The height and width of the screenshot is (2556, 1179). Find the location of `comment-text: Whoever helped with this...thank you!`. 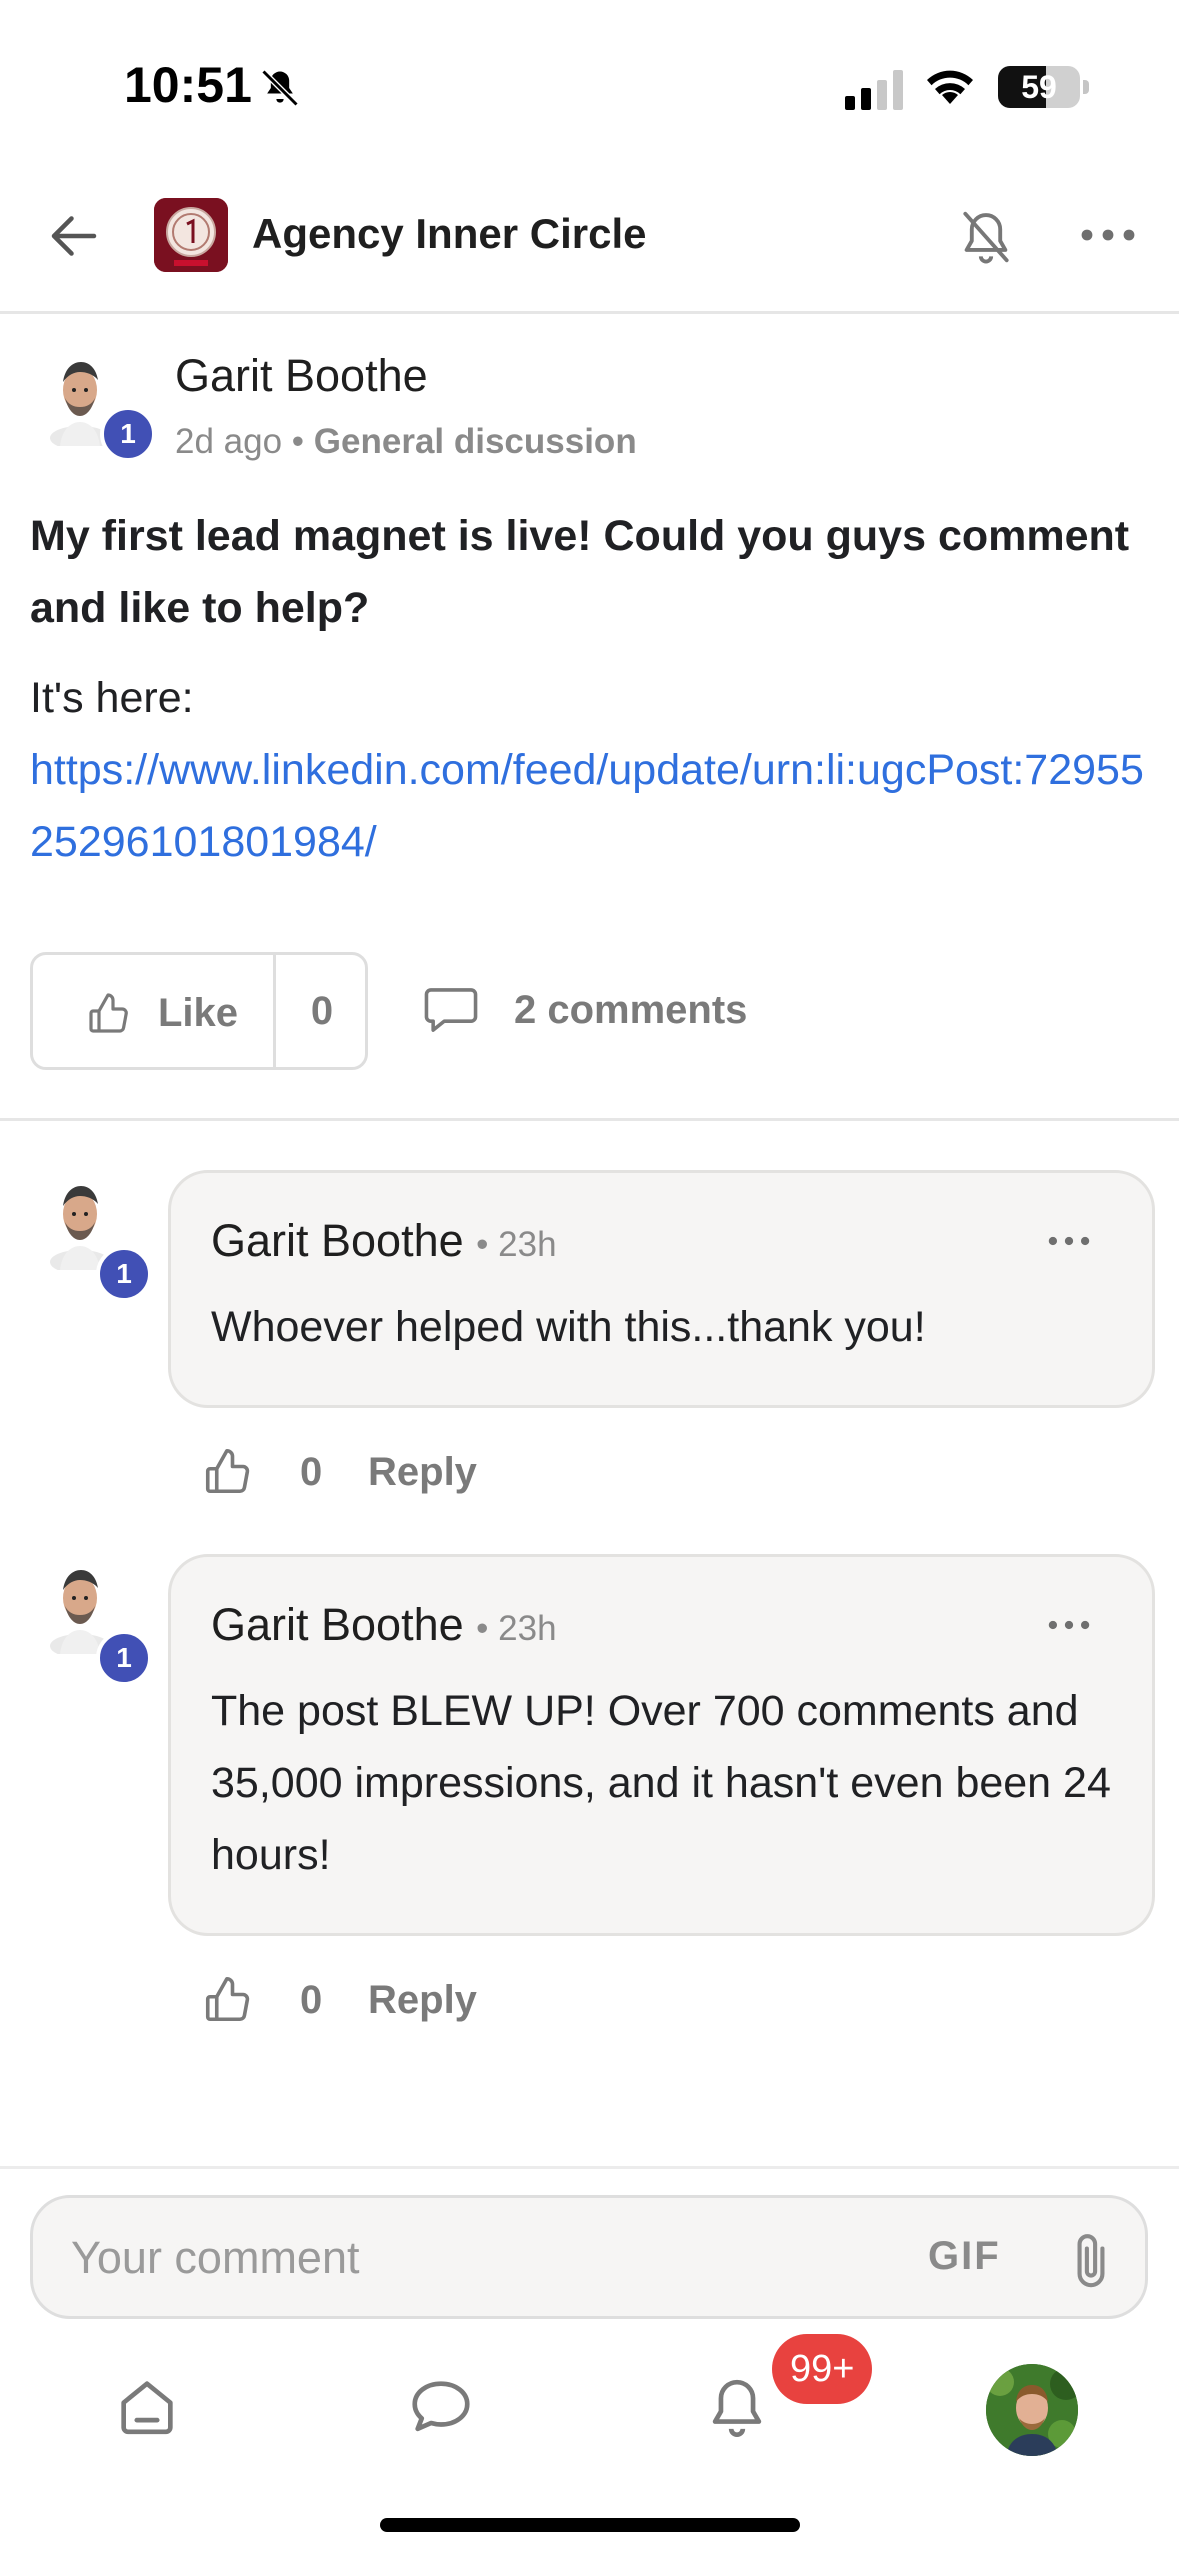

comment-text: Whoever helped with this...thank you! is located at coordinates (568, 1327).